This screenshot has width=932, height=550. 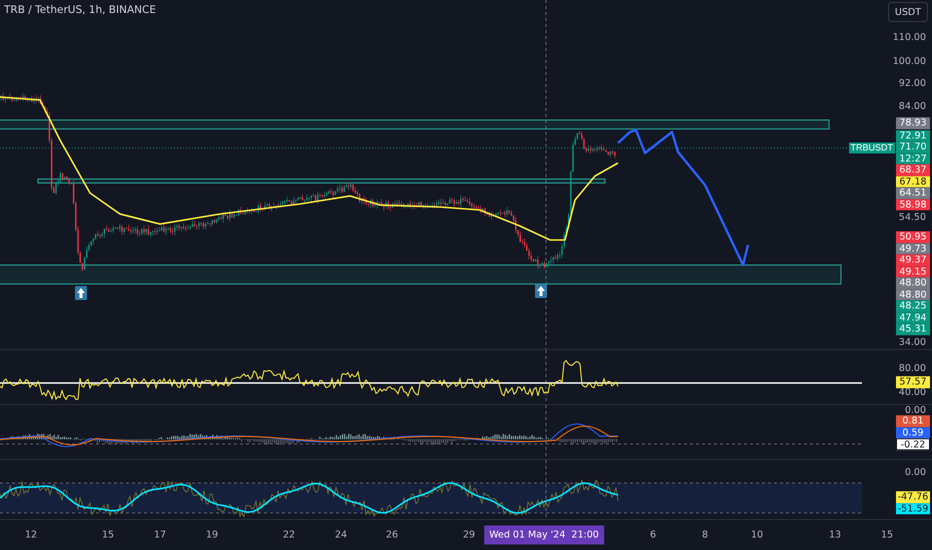 I want to click on price-tag: 49.15, so click(x=913, y=272).